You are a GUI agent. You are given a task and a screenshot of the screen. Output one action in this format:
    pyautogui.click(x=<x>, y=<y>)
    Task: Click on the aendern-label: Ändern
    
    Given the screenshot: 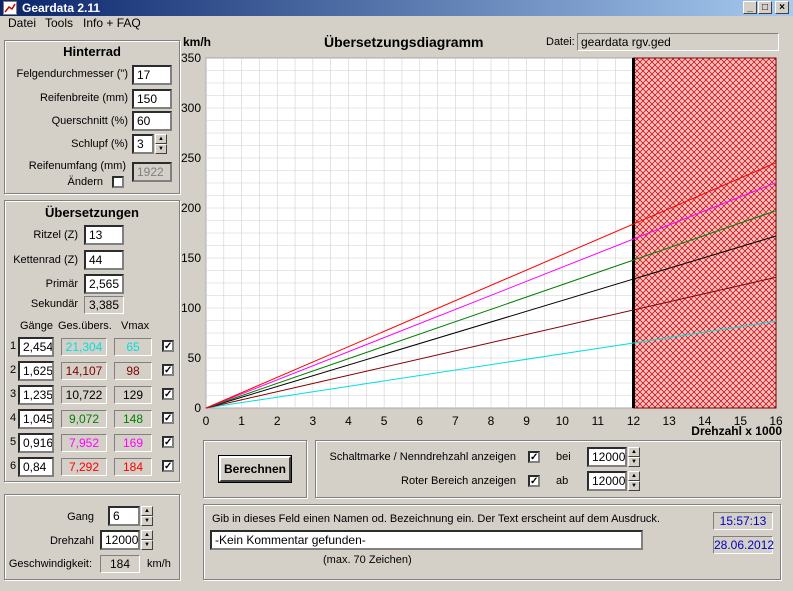 What is the action you would take?
    pyautogui.click(x=85, y=182)
    